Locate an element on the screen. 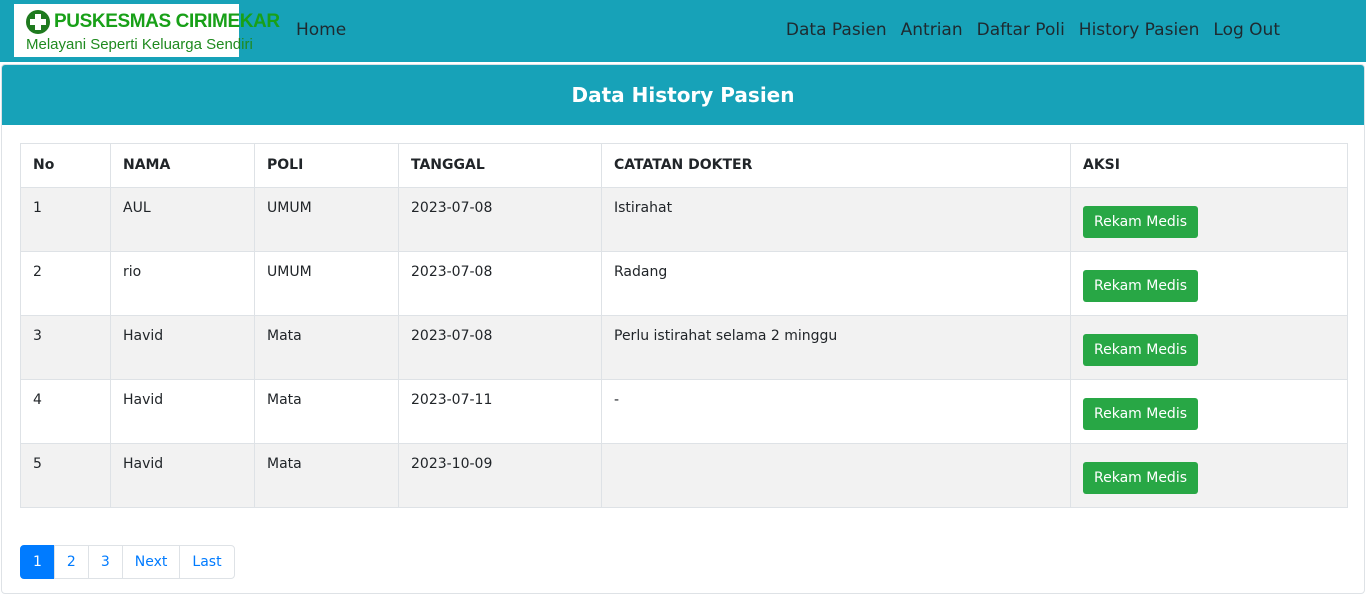 This screenshot has height=594, width=1366. cell-tanggal: 2023-07-11 is located at coordinates (500, 411).